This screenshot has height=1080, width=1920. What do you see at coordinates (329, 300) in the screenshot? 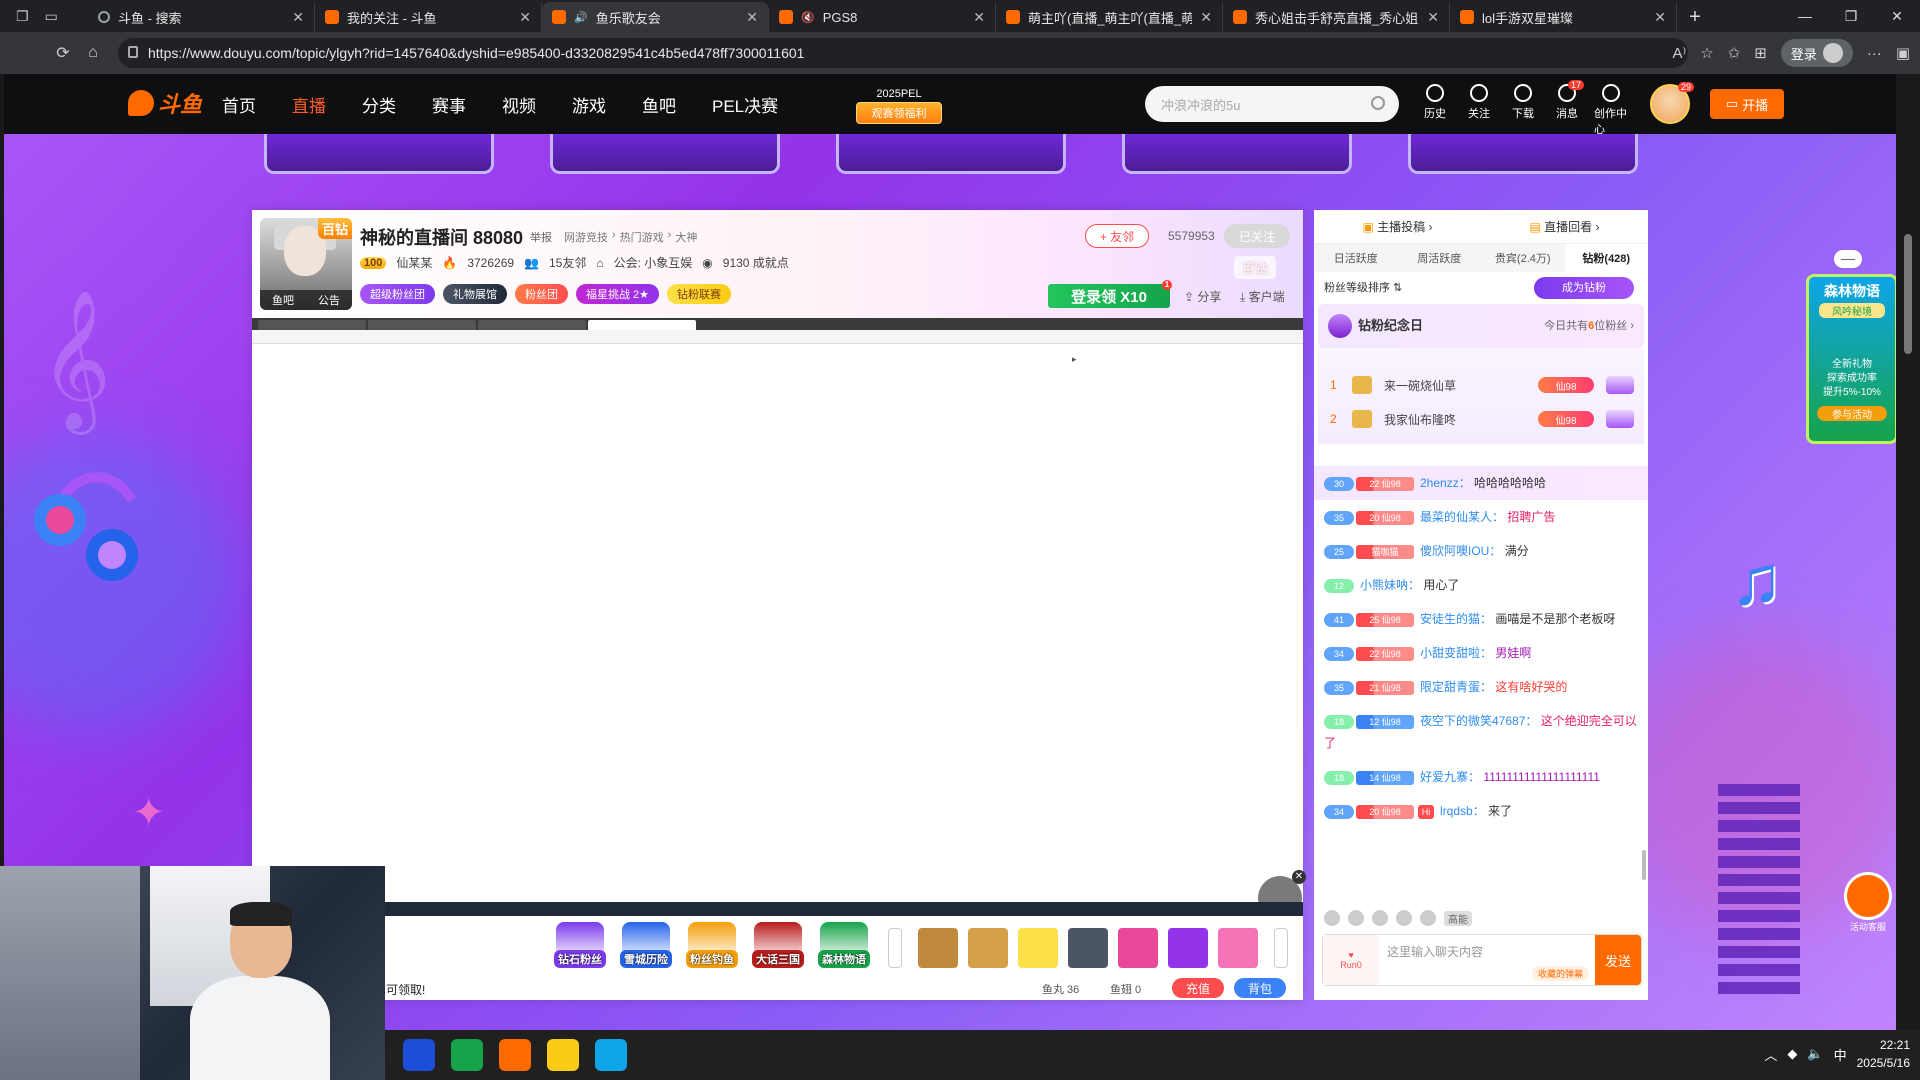
I see `notice-link: 公告` at bounding box center [329, 300].